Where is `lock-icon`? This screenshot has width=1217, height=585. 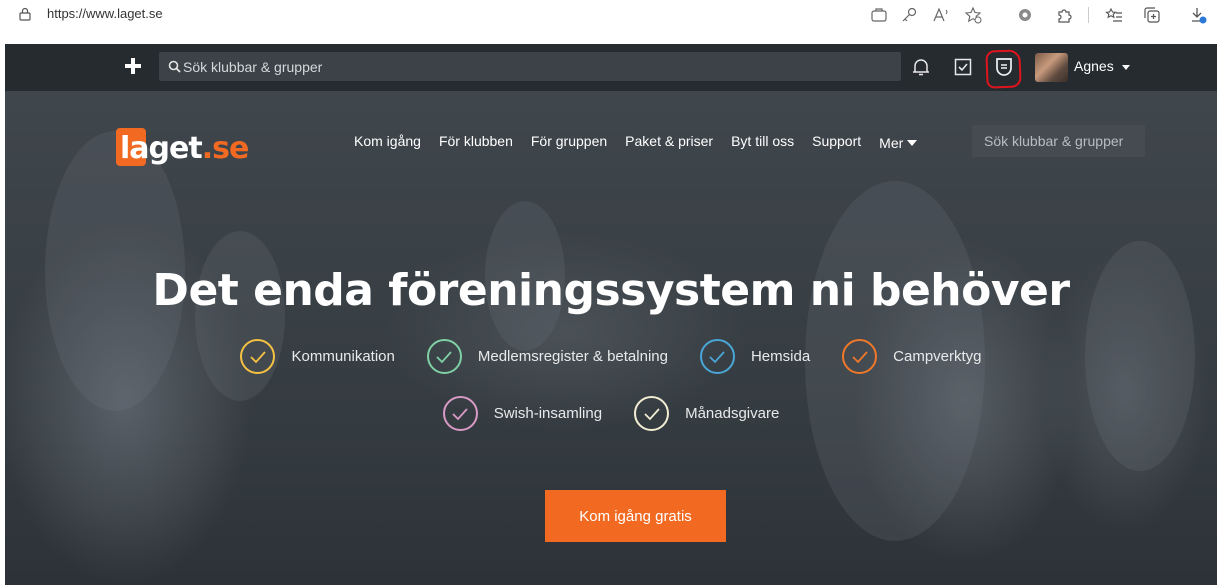 lock-icon is located at coordinates (25, 14).